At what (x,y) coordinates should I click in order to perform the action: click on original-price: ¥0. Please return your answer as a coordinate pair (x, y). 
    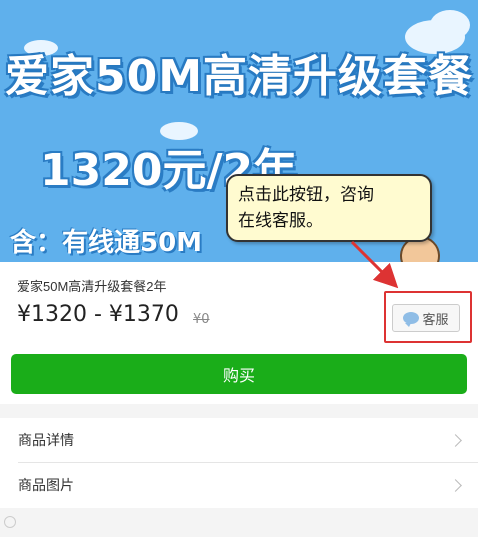
    Looking at the image, I should click on (201, 319).